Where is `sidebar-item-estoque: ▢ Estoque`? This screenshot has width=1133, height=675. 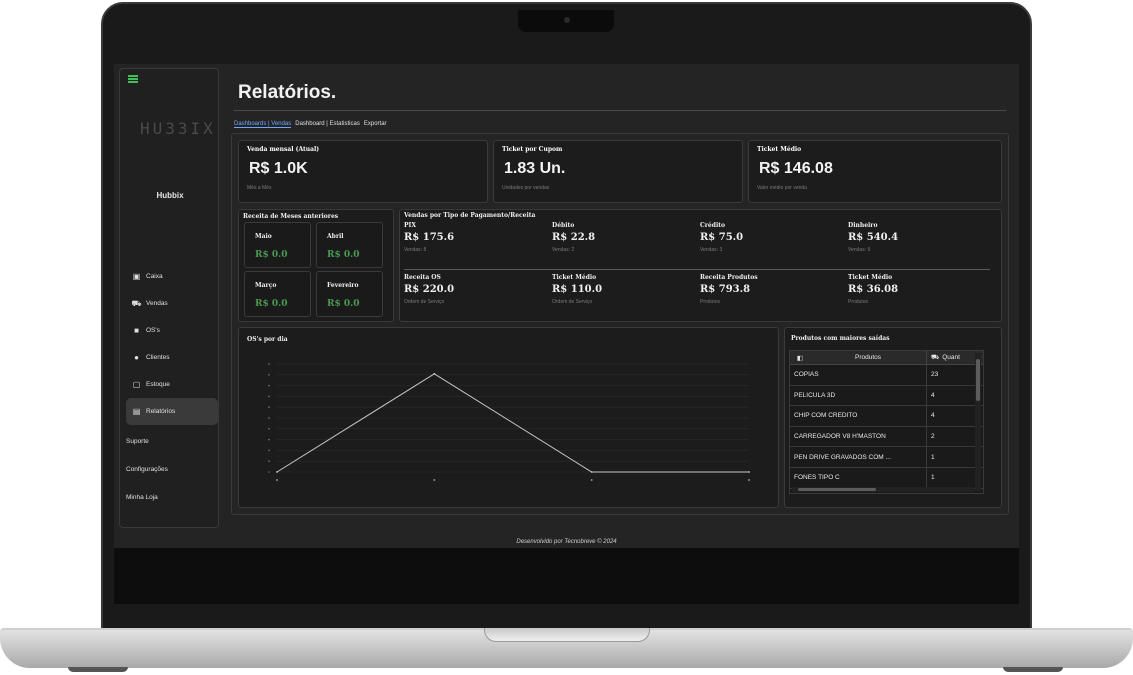
sidebar-item-estoque: ▢ Estoque is located at coordinates (172, 384).